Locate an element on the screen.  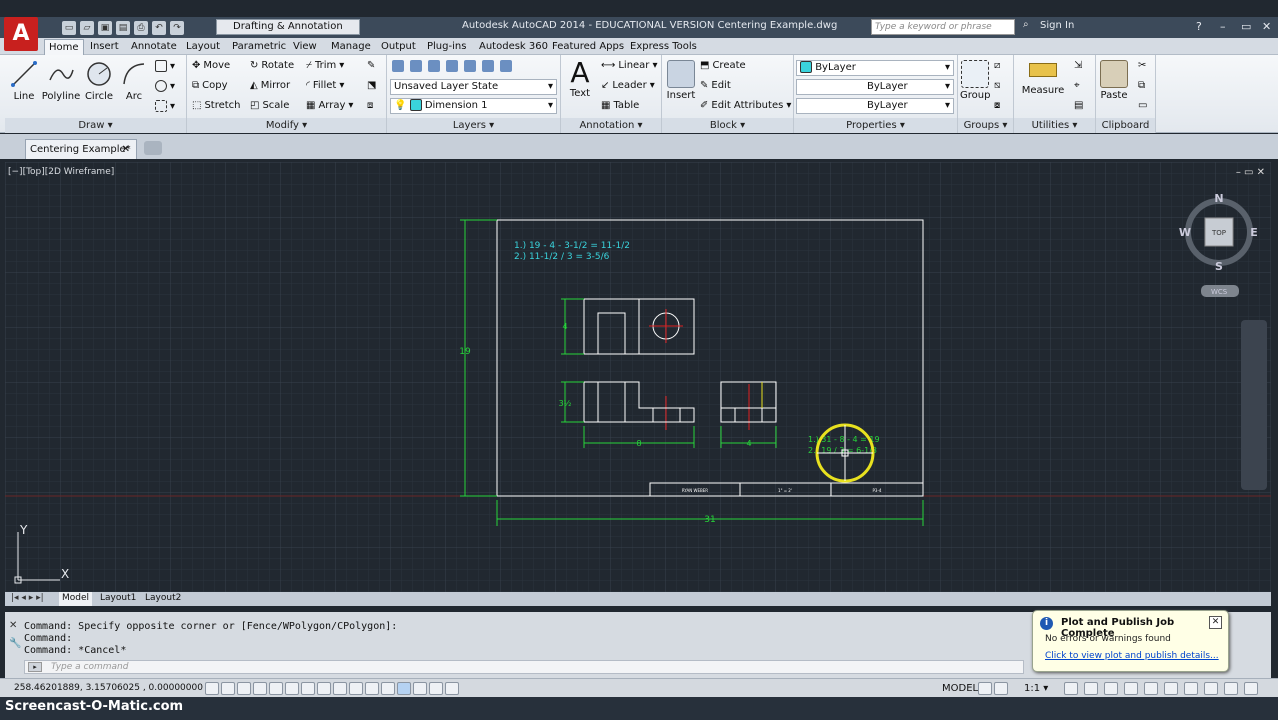
lock-ui-icon is located at coordinates (1131, 688).